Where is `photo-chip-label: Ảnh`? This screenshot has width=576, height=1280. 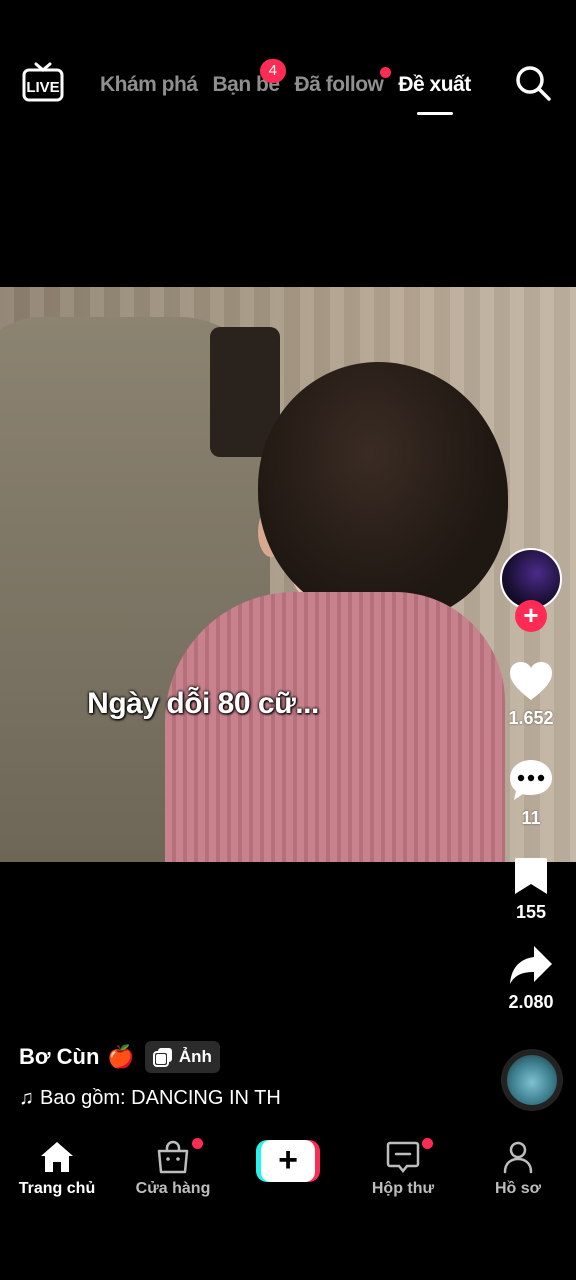
photo-chip-label: Ảnh is located at coordinates (195, 1056).